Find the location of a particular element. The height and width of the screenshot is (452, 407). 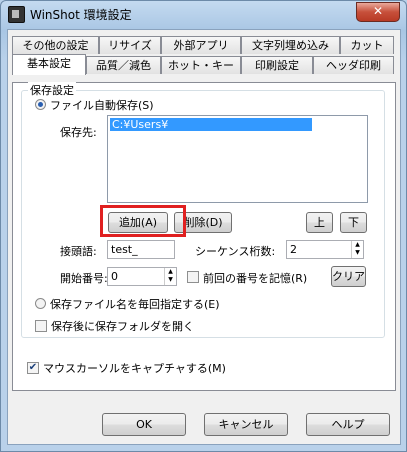

highlight-box is located at coordinates (143, 221).